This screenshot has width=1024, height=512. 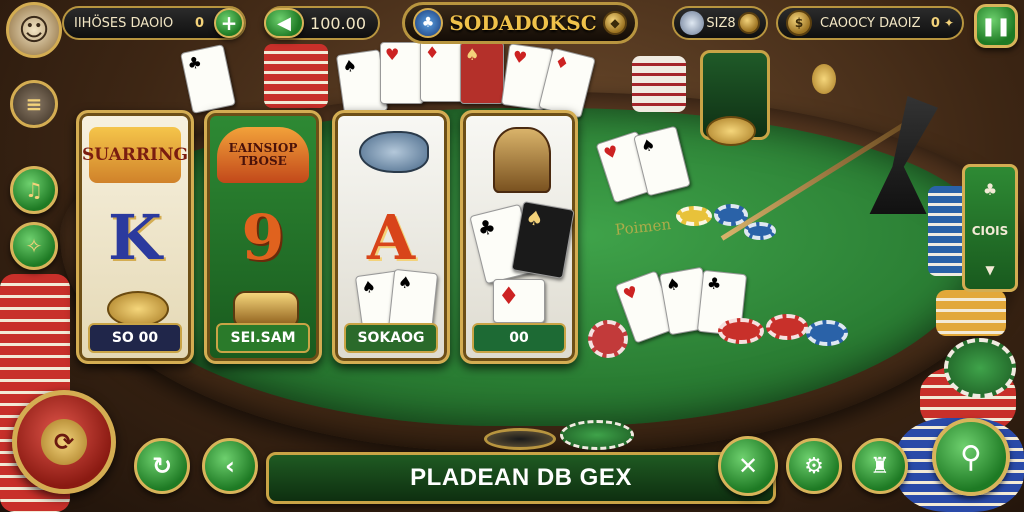 I want to click on menu-icon: ≡, so click(x=34, y=104).